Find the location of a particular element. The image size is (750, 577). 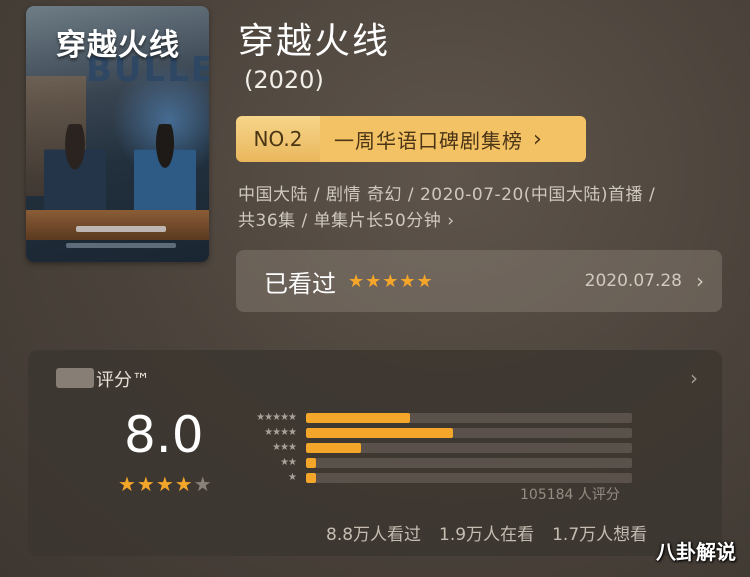

distribution-row: ★ is located at coordinates (432, 477).